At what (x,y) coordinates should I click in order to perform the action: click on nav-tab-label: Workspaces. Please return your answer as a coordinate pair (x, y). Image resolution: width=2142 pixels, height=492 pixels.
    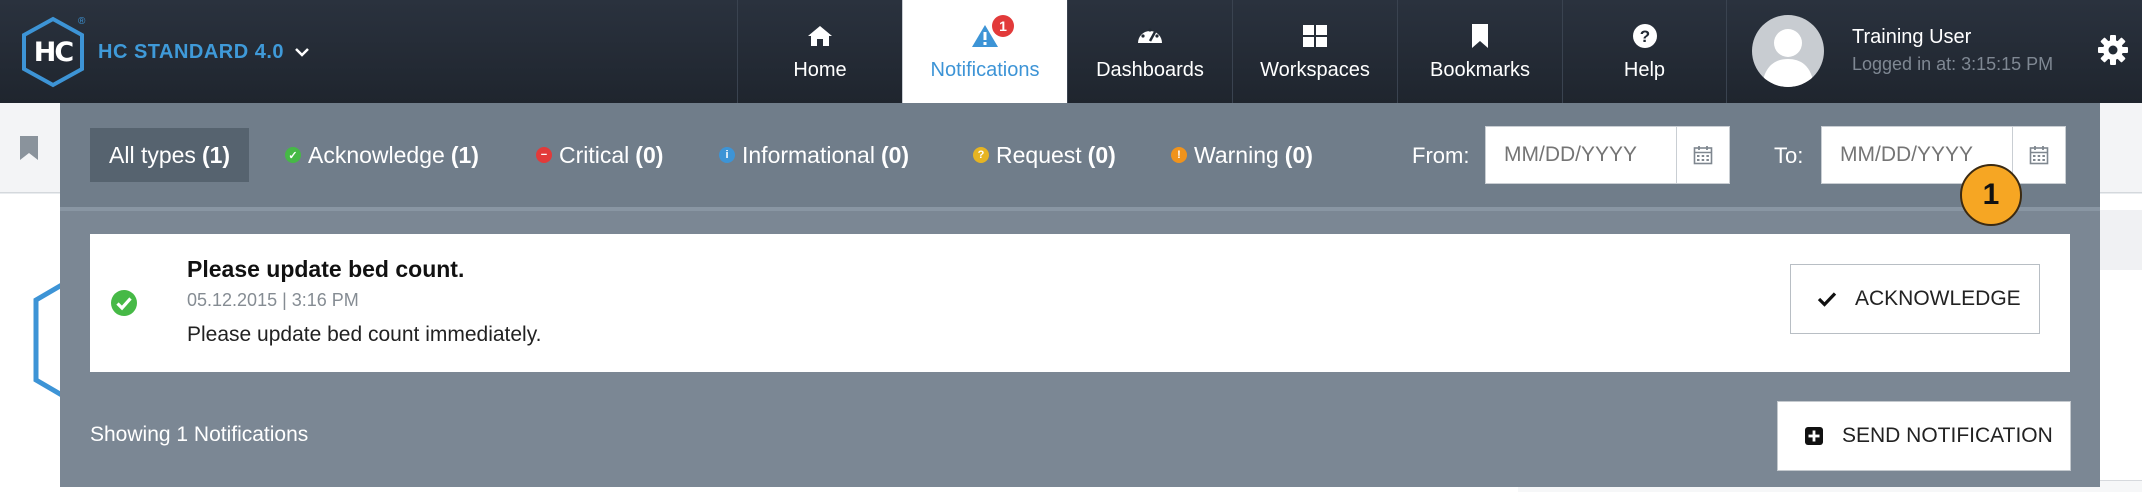
    Looking at the image, I should click on (1315, 70).